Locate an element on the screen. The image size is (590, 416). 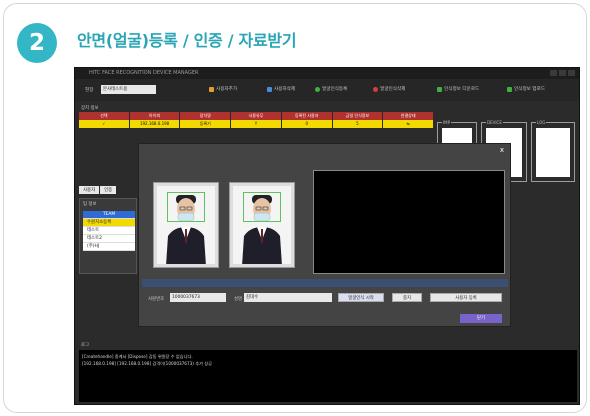
face-register-label: 얼굴인식등록 is located at coordinates (335, 89).